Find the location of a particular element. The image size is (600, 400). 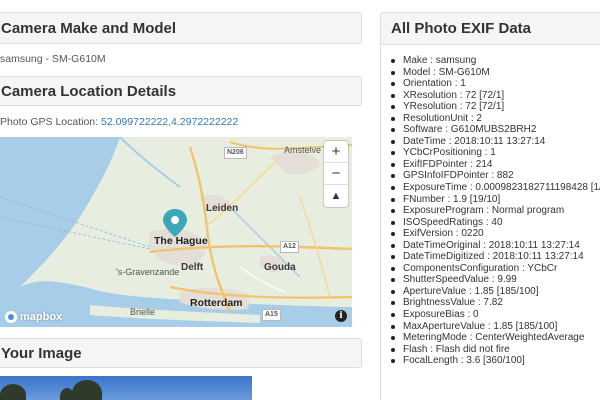

uploaded-photo is located at coordinates (126, 388).